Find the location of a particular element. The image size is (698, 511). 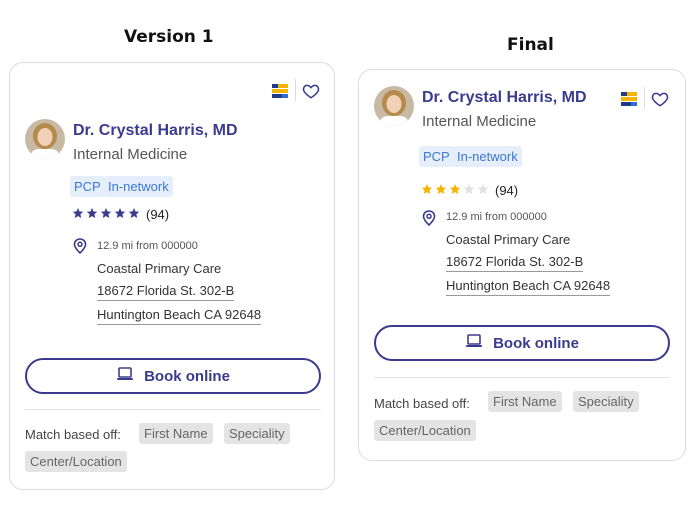

version-1-title: Version 1 is located at coordinates (169, 37).